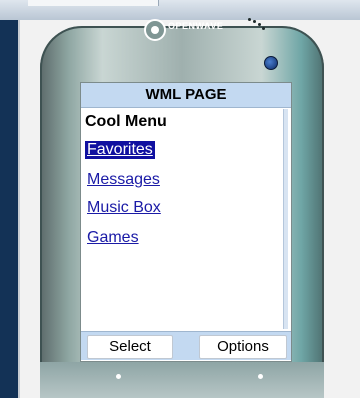 The width and height of the screenshot is (360, 398). Describe the element at coordinates (113, 238) in the screenshot. I see `menu-link-games: Games` at that location.